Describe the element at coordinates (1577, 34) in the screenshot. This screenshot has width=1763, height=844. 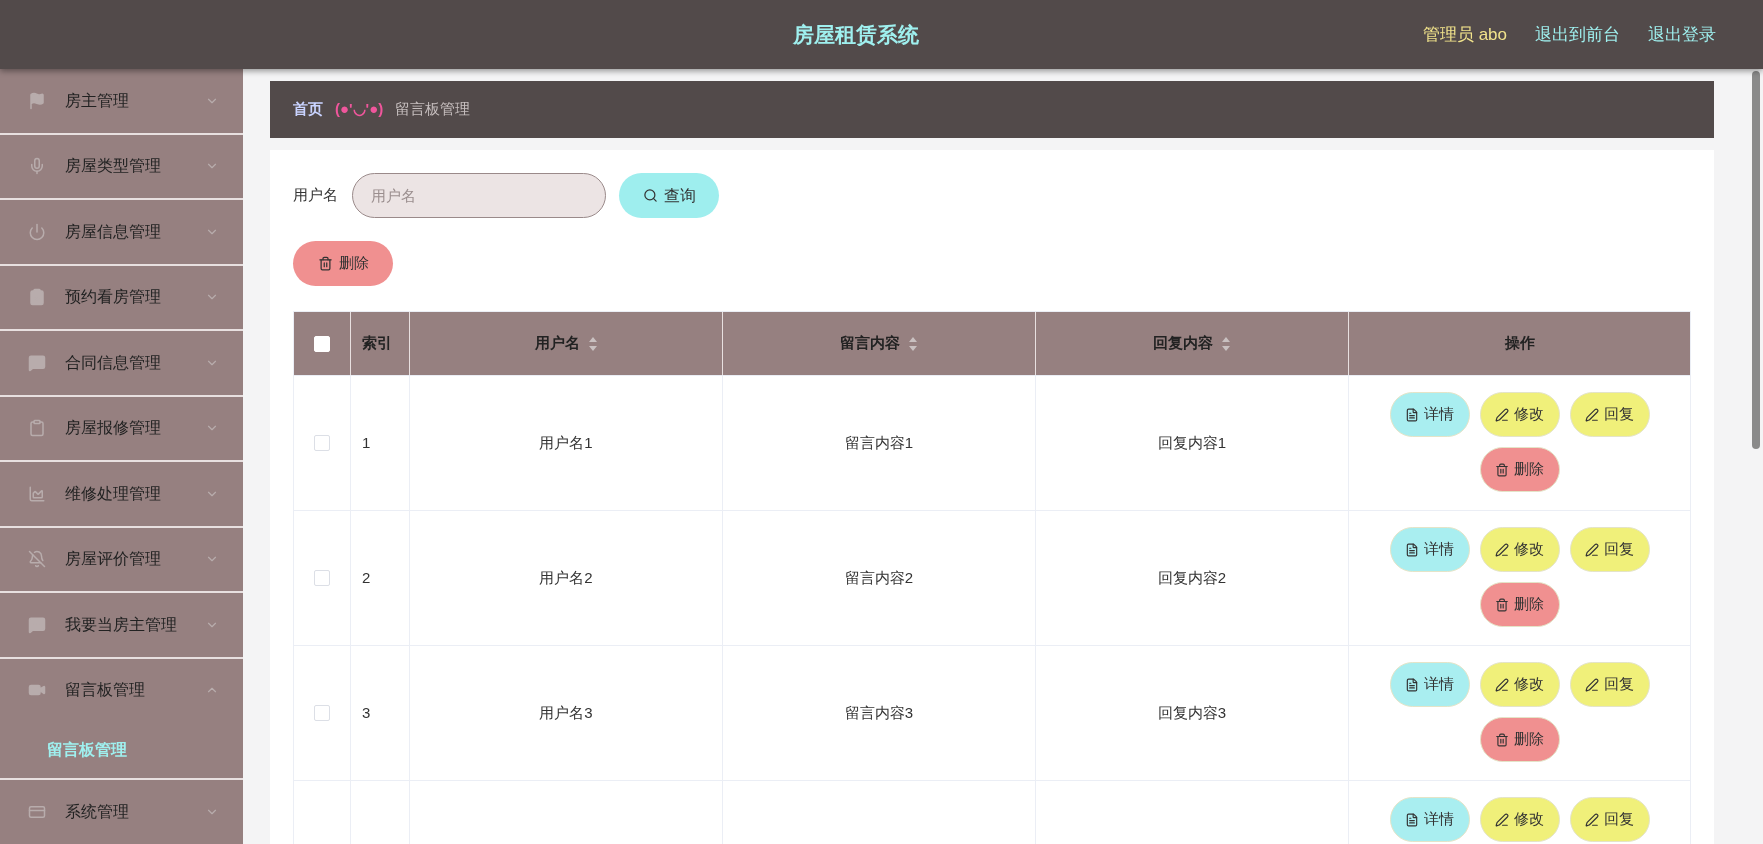
I see `header-link: 退出到前台` at that location.